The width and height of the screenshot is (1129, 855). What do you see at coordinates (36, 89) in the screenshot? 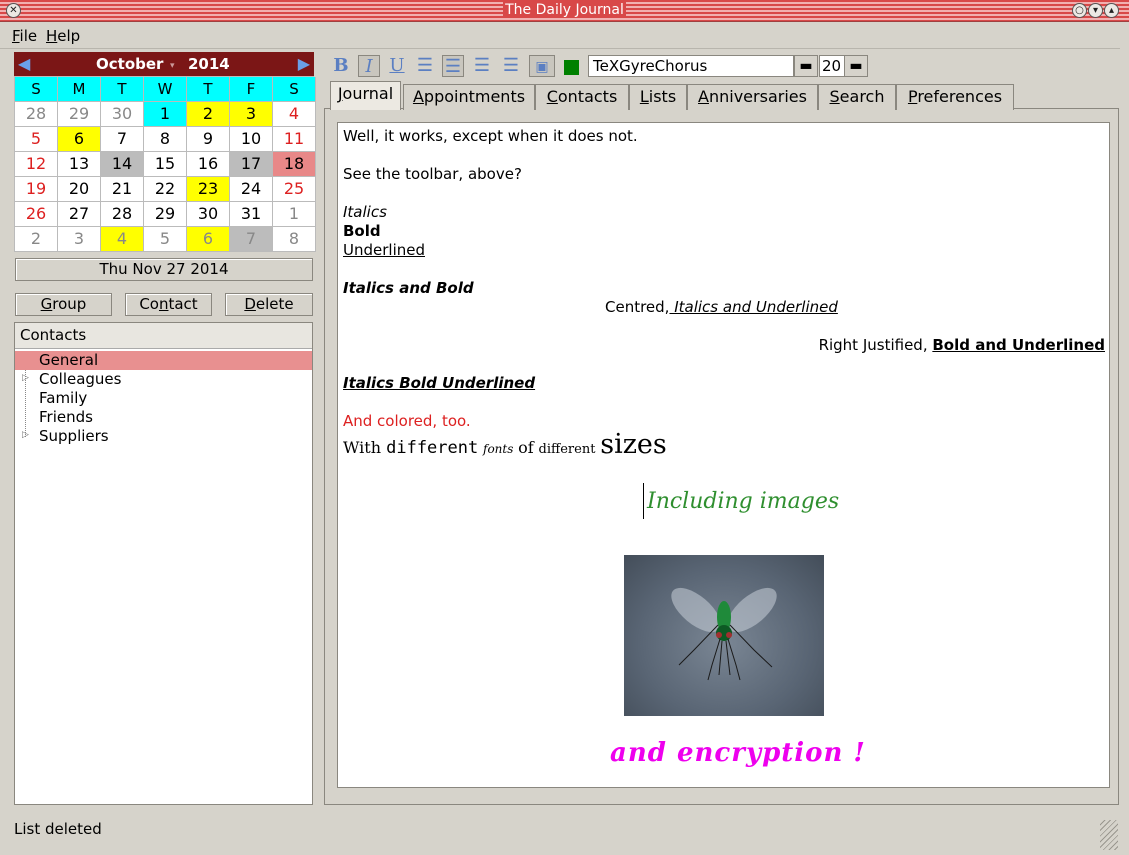
I see `weekday-header: S` at bounding box center [36, 89].